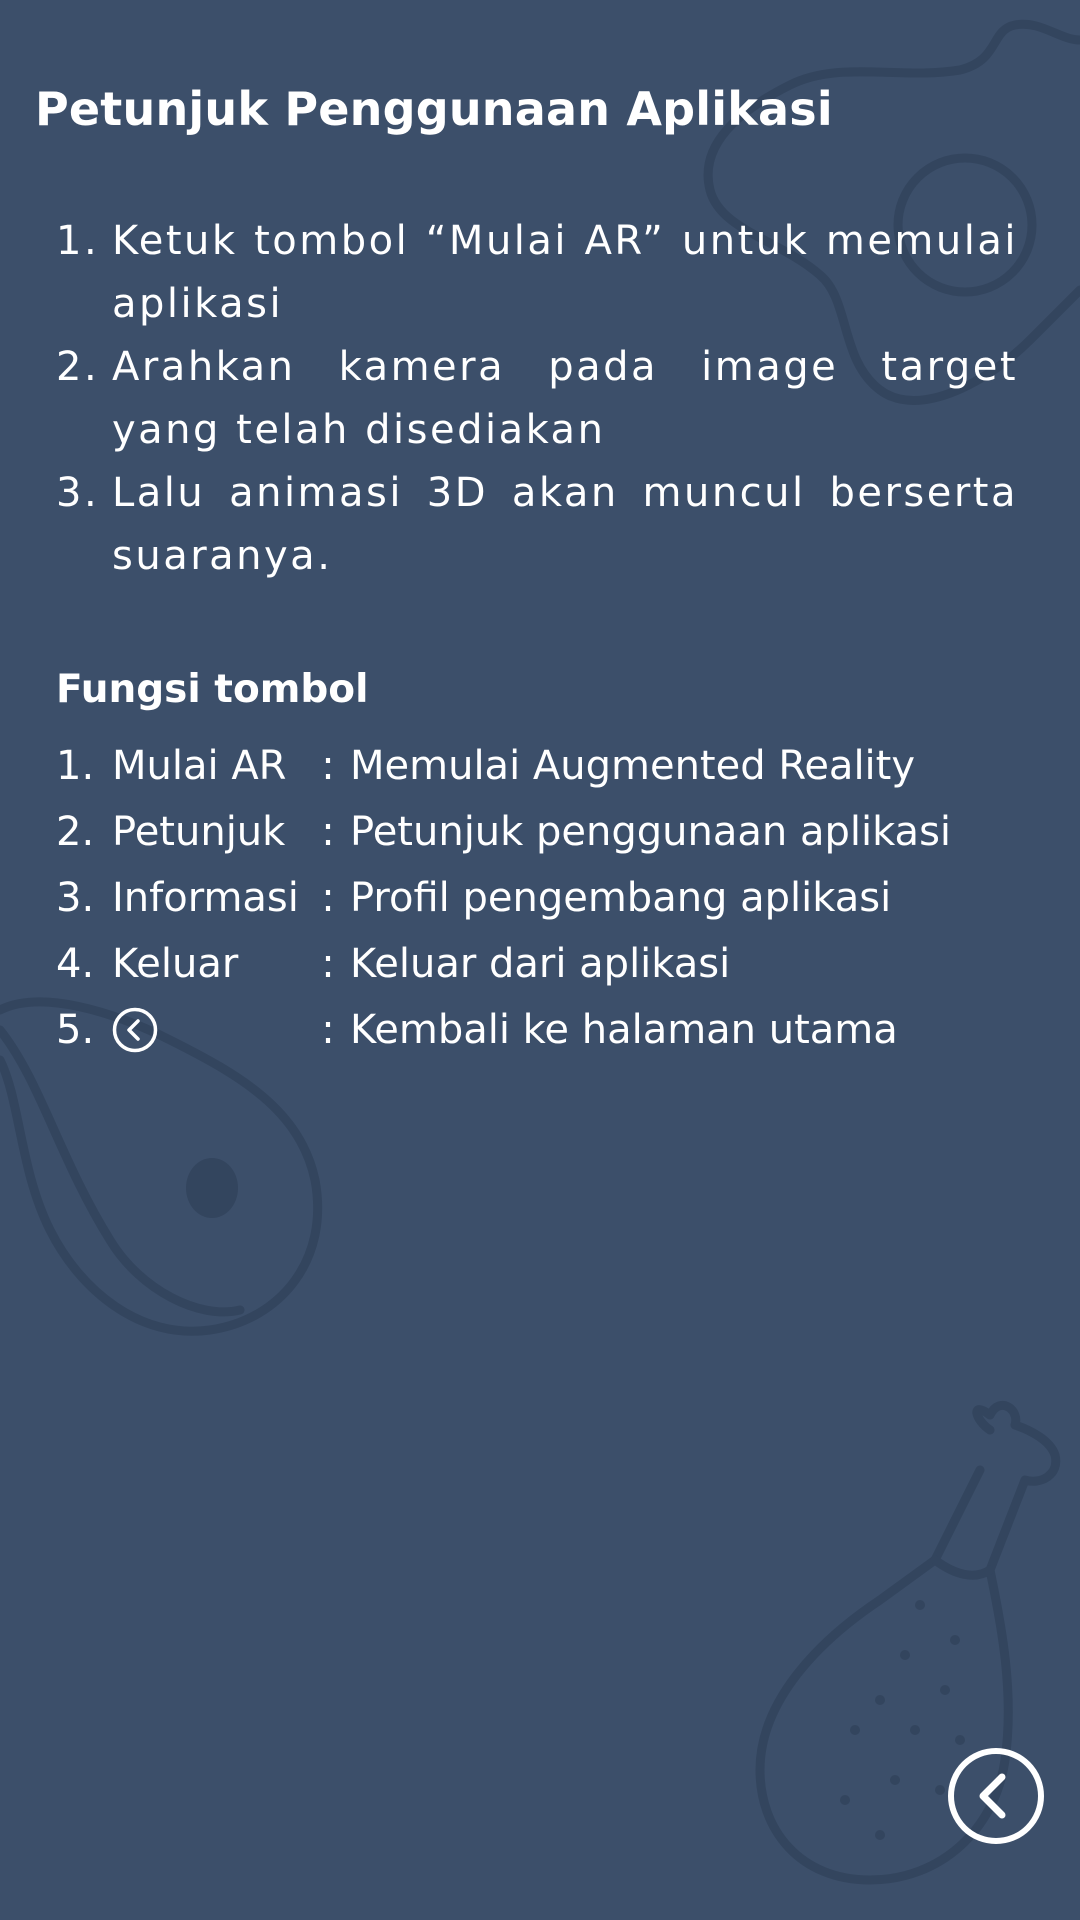  Describe the element at coordinates (633, 766) in the screenshot. I see `function-description: Memulai Augmented Reality` at that location.